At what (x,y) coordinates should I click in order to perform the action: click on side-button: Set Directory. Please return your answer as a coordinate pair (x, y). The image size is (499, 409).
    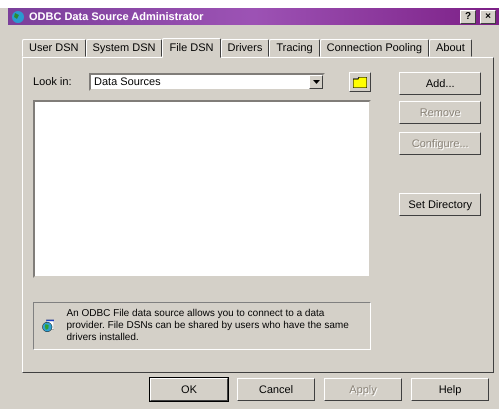
    Looking at the image, I should click on (440, 204).